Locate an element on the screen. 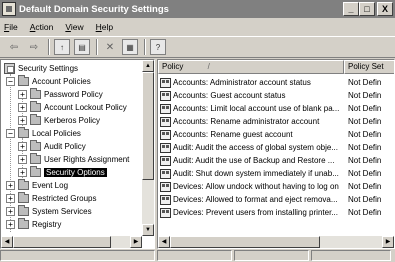 This screenshot has width=395, height=262. tree-label: Audit Policy is located at coordinates (65, 146).